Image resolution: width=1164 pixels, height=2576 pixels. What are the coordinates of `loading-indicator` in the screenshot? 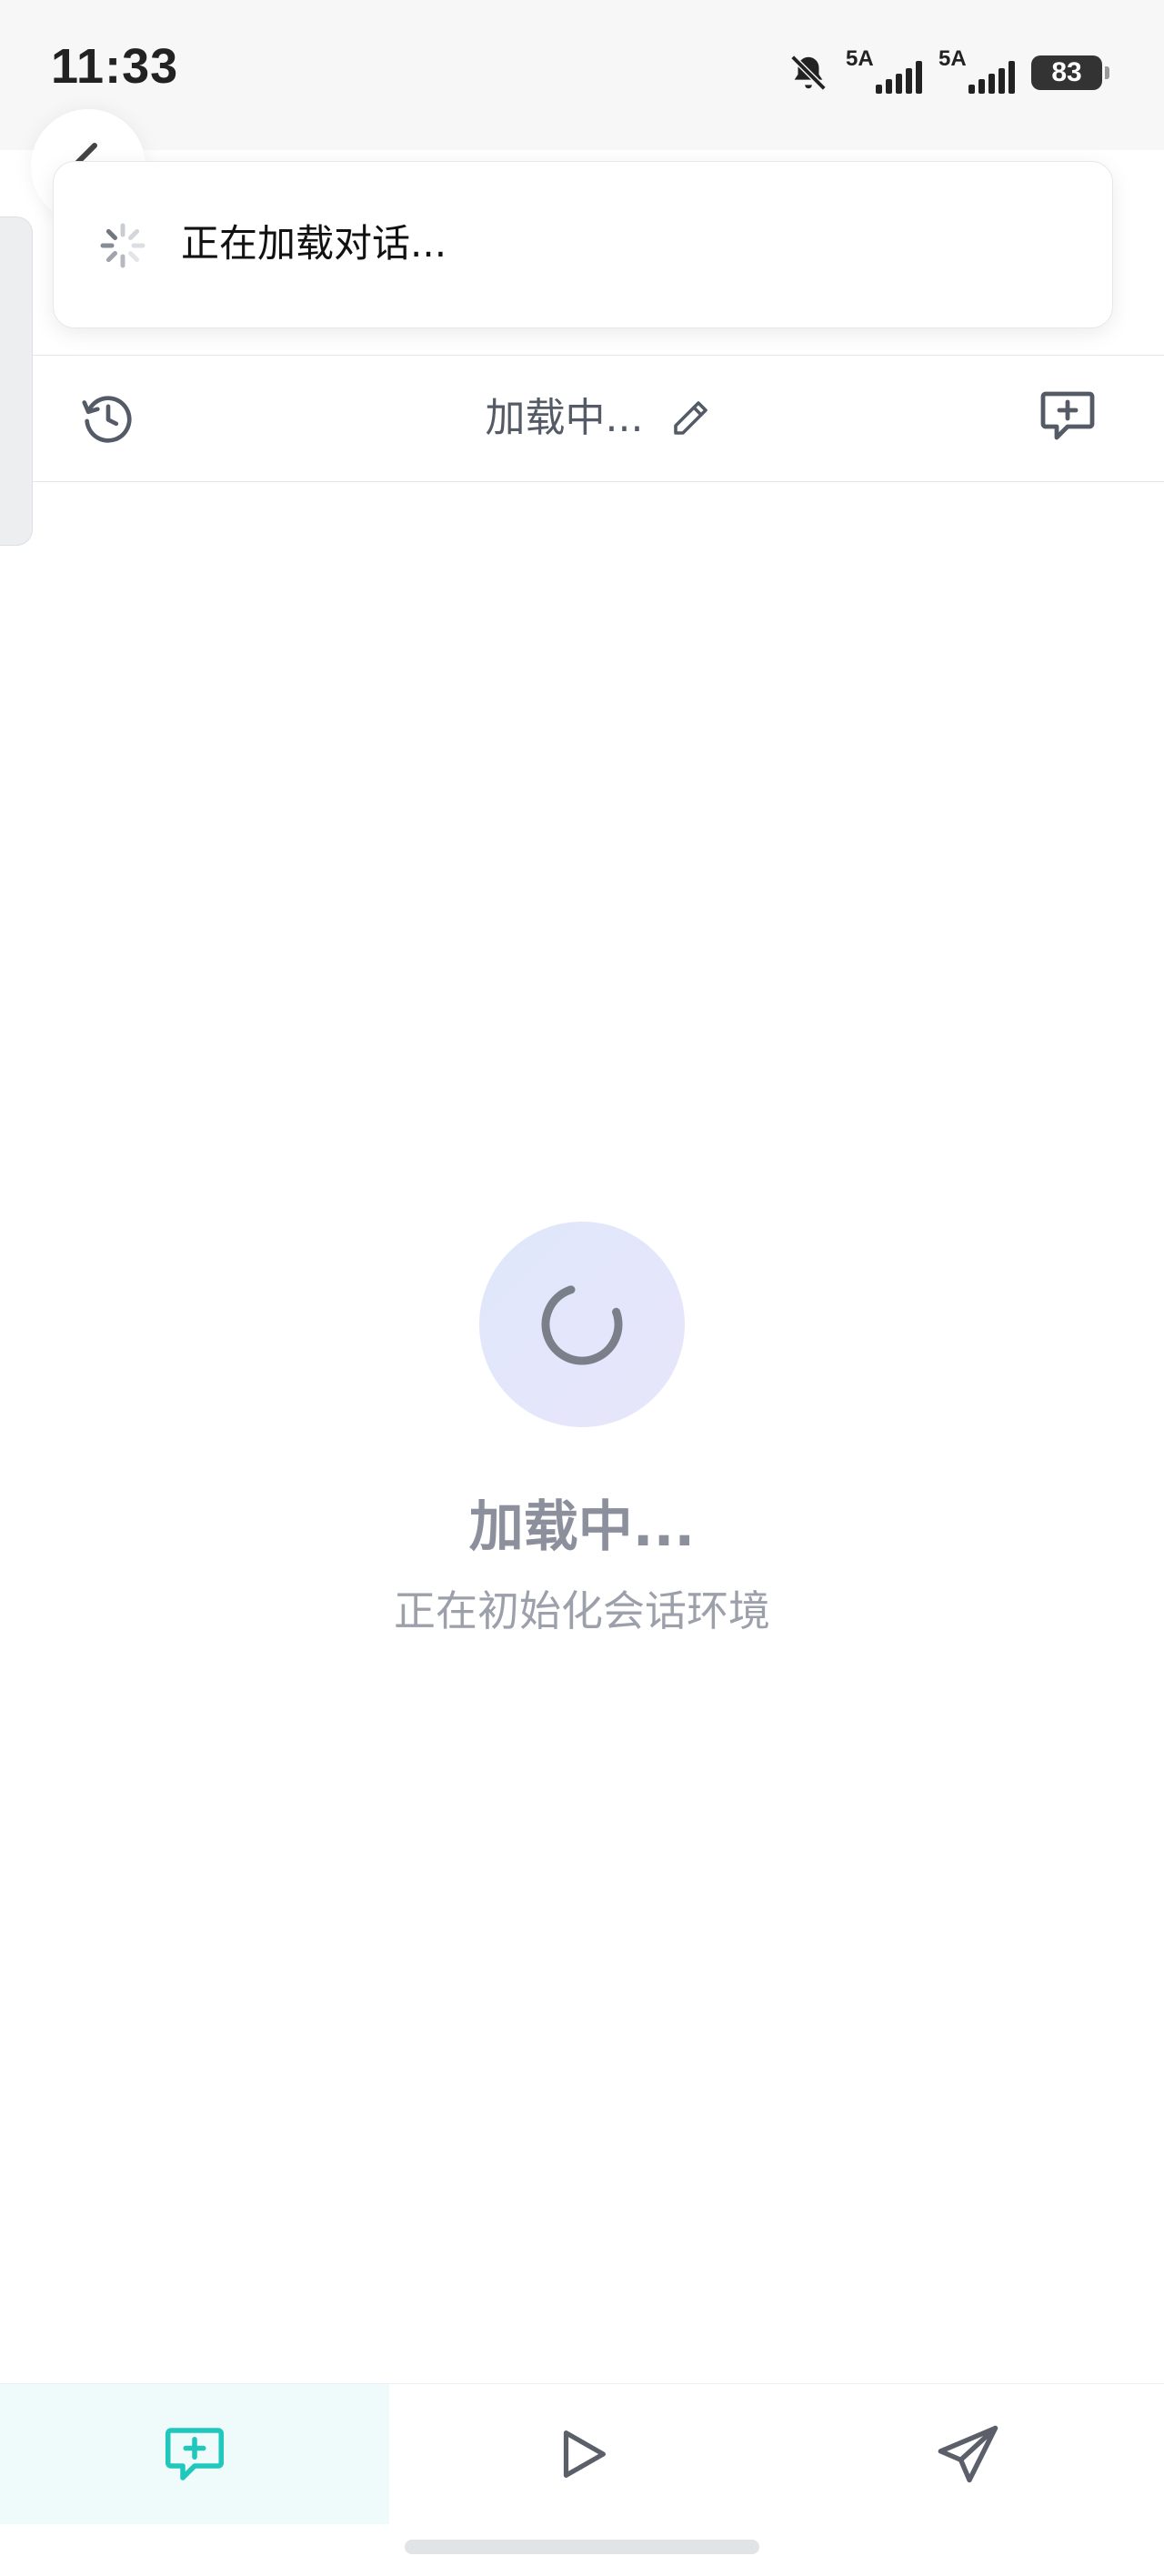 It's located at (582, 1324).